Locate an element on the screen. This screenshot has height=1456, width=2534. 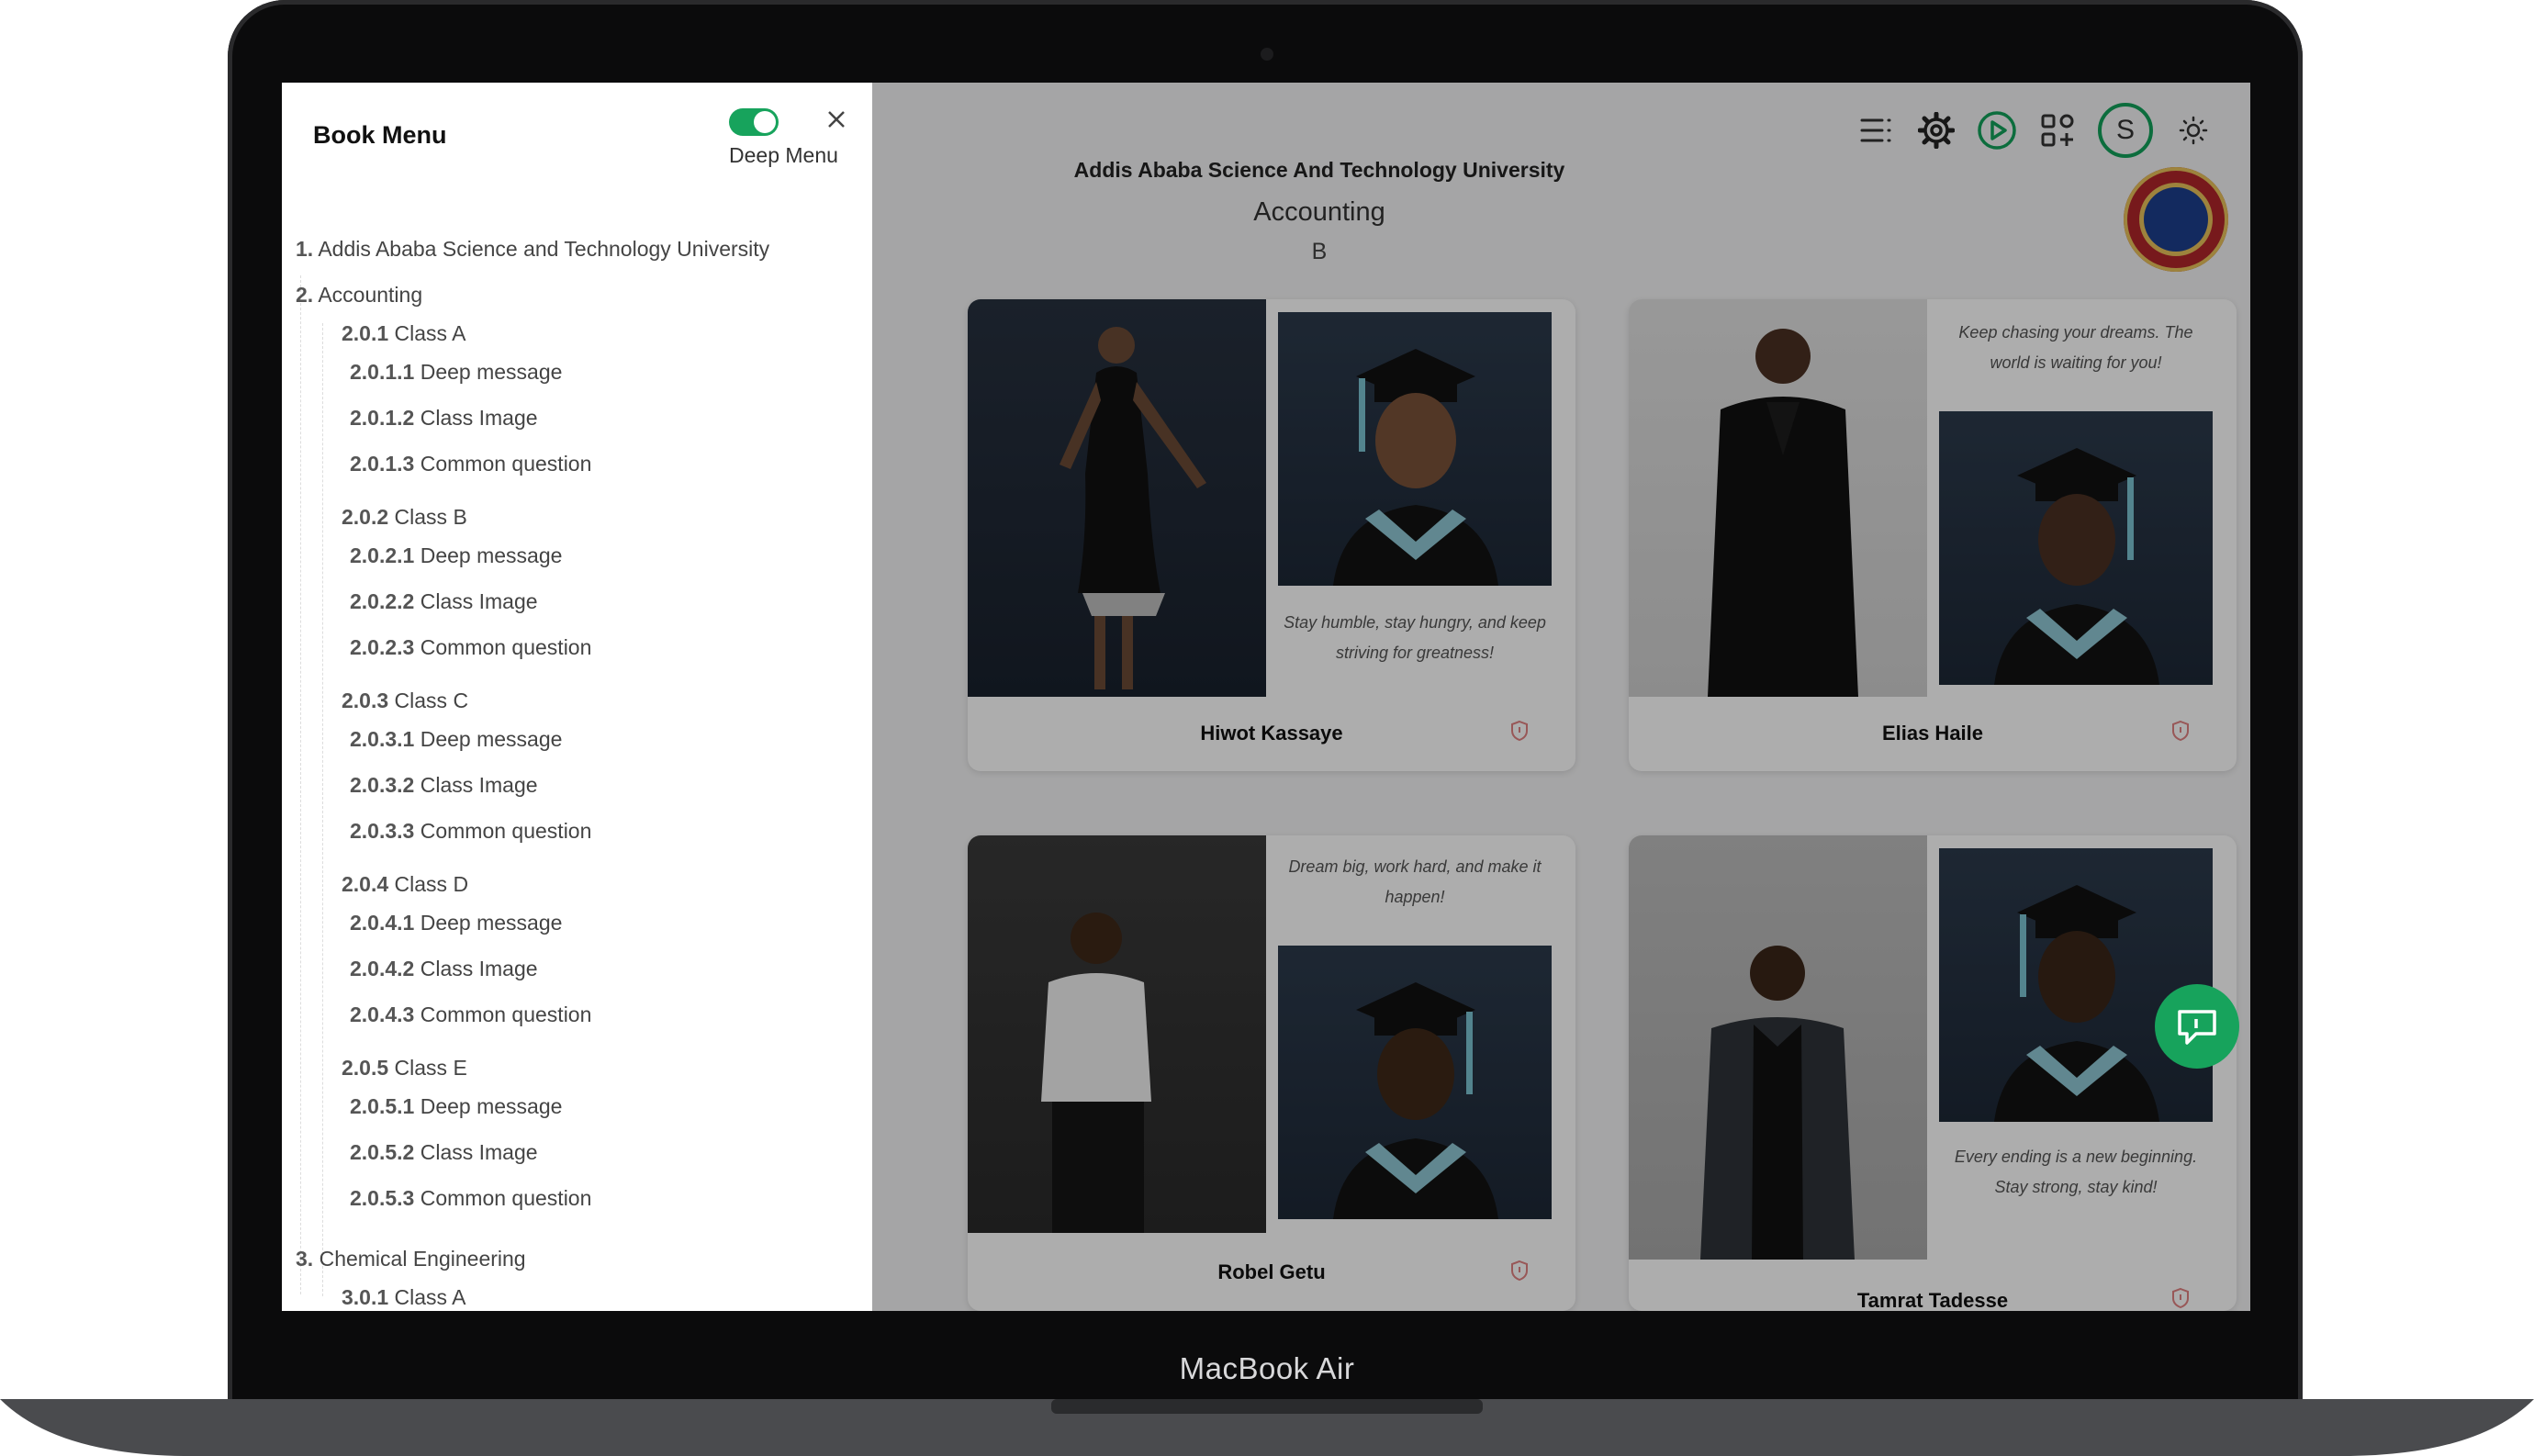
chat-bubble-icon is located at coordinates (2197, 1027).